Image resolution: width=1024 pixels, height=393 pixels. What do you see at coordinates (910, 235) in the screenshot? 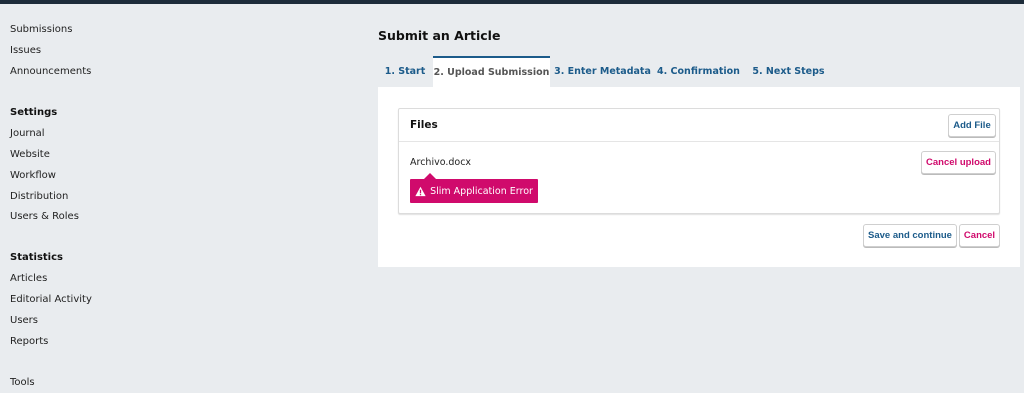
I see `save-and-continue-button: Save and continue` at bounding box center [910, 235].